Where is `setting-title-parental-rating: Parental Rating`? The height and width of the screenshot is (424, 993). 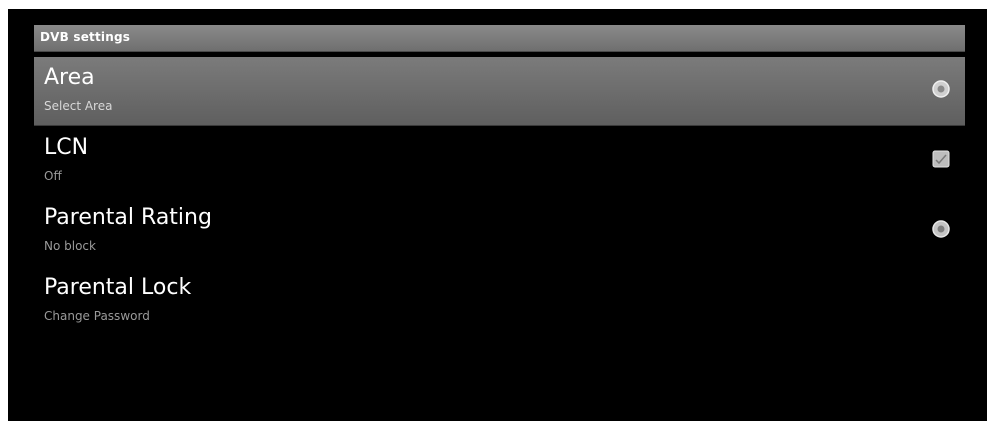 setting-title-parental-rating: Parental Rating is located at coordinates (128, 217).